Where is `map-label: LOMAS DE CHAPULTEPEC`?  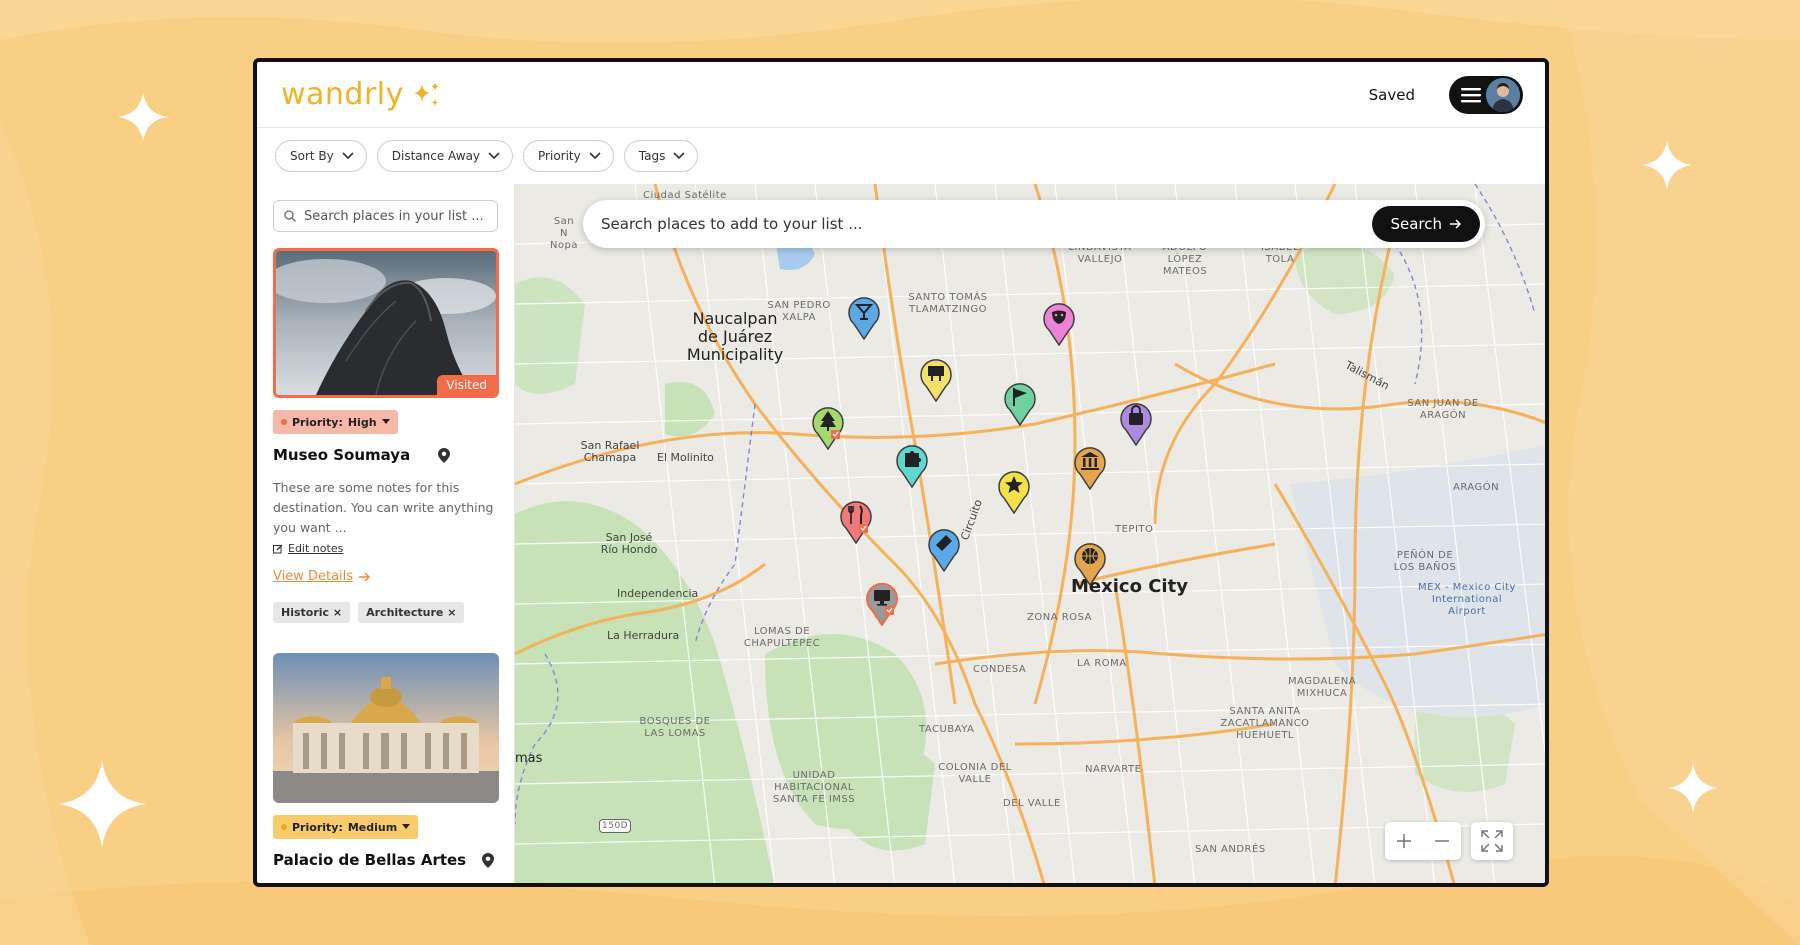
map-label: LOMAS DE CHAPULTEPEC is located at coordinates (782, 637).